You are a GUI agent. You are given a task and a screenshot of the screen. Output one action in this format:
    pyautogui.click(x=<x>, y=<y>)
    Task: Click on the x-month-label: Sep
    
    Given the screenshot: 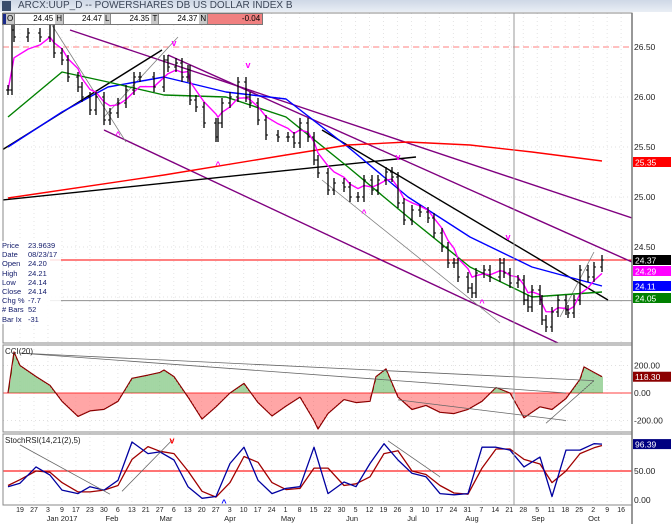 What is the action you would take?
    pyautogui.click(x=537, y=518)
    